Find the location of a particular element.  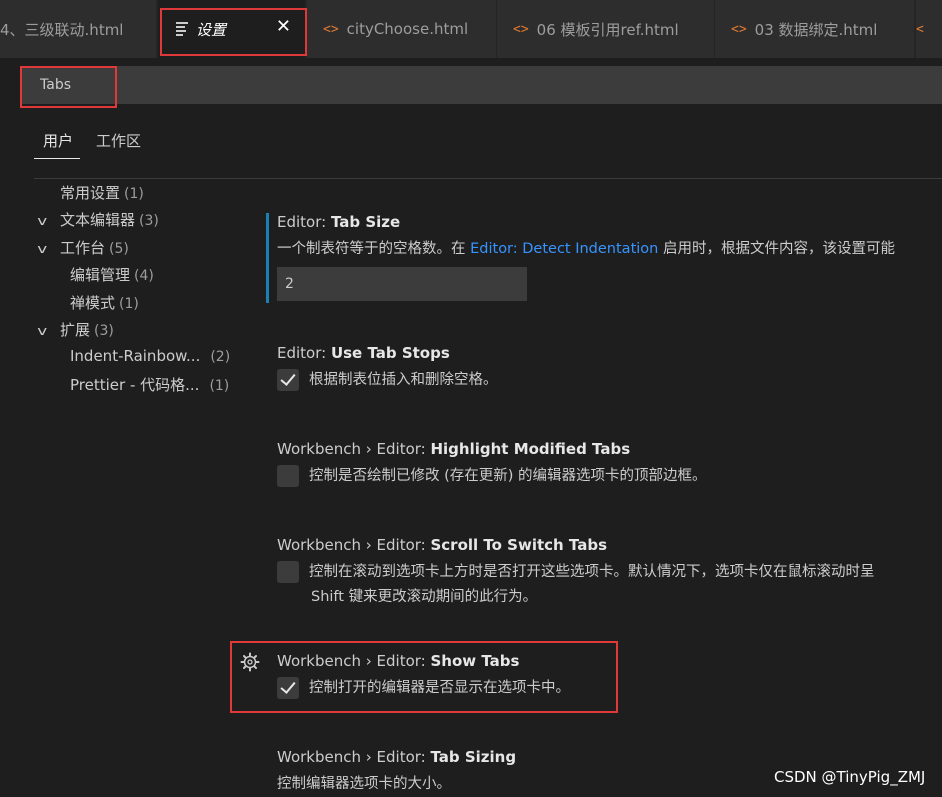

scroll-to-switch-tabs-checkbox is located at coordinates (288, 572).